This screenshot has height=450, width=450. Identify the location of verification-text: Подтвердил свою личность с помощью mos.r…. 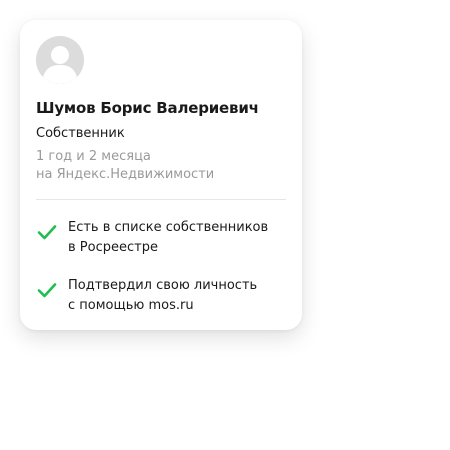
(162, 296).